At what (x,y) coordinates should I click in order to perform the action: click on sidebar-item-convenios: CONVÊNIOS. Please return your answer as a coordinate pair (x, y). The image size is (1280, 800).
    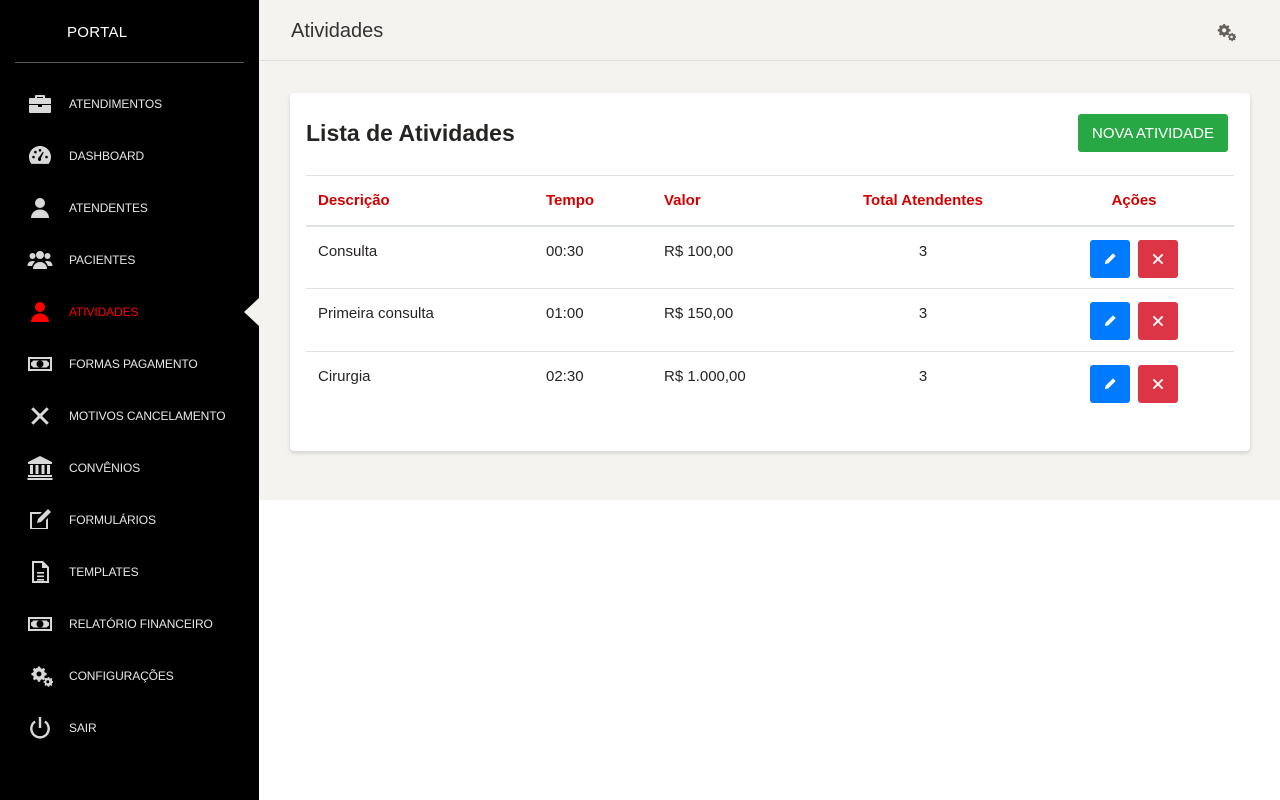
    Looking at the image, I should click on (129, 468).